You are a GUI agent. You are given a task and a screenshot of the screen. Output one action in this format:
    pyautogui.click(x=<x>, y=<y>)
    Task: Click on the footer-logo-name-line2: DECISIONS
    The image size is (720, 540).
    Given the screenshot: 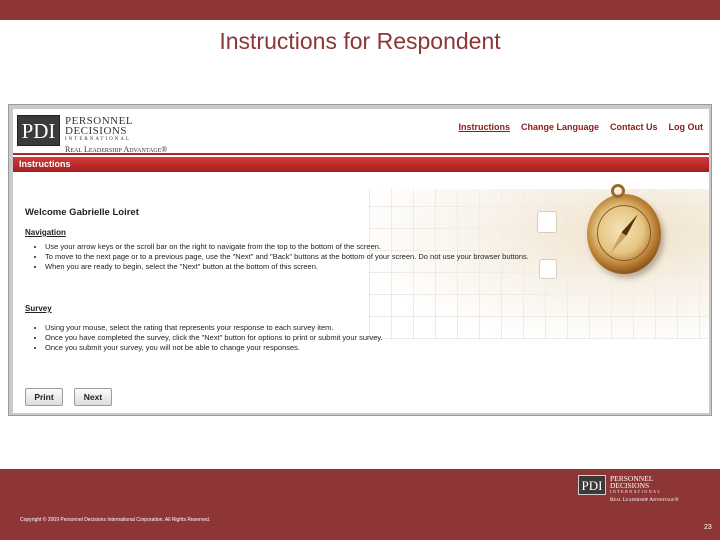 What is the action you would take?
    pyautogui.click(x=630, y=485)
    